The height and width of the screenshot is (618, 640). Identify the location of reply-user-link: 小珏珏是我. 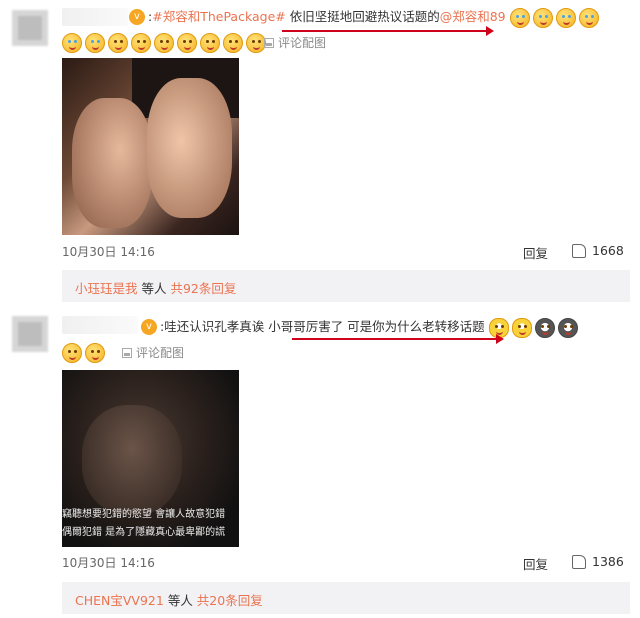
(106, 288).